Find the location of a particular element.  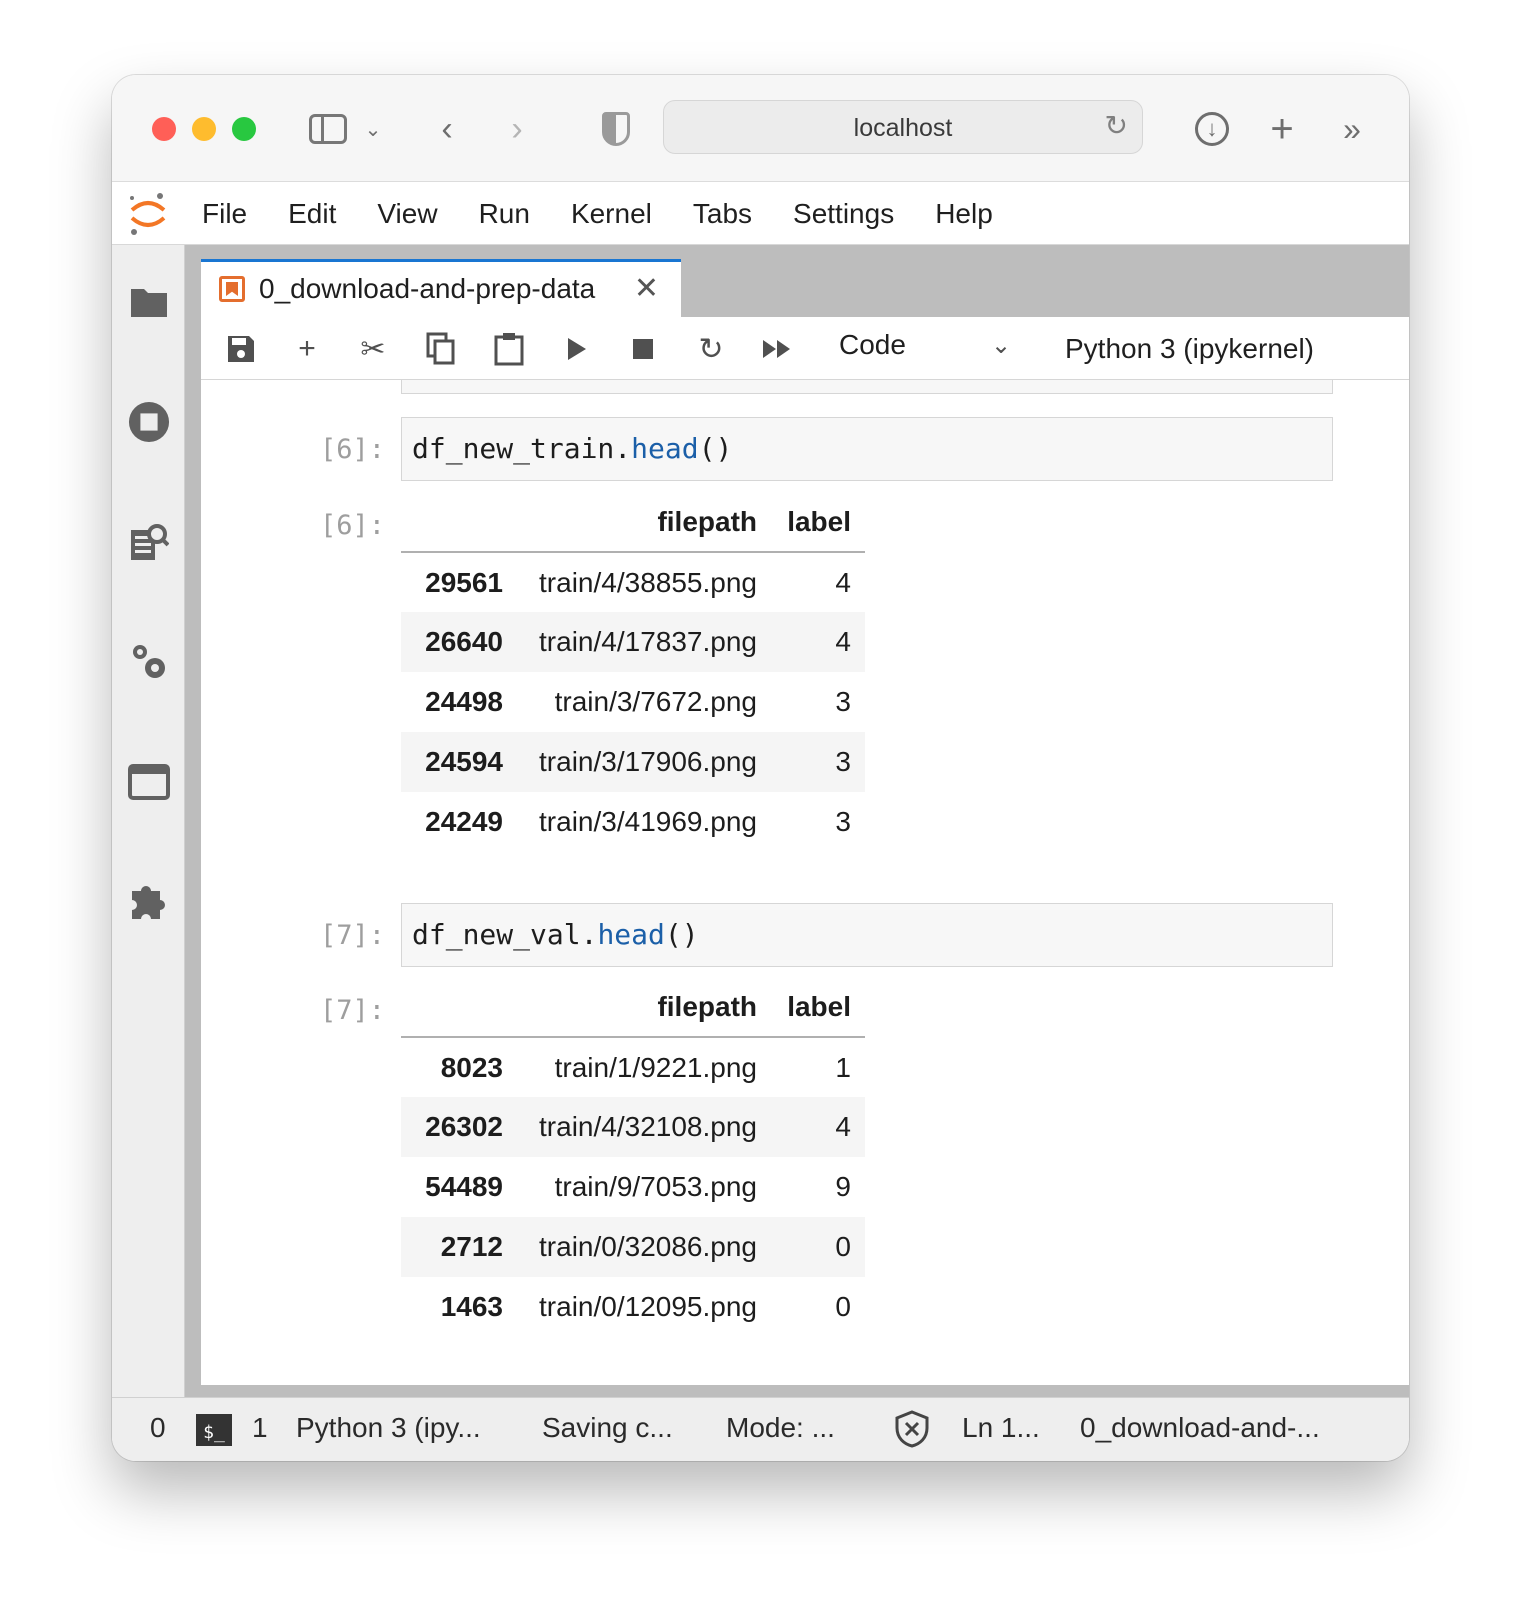

paste-cell-icon is located at coordinates (509, 349).